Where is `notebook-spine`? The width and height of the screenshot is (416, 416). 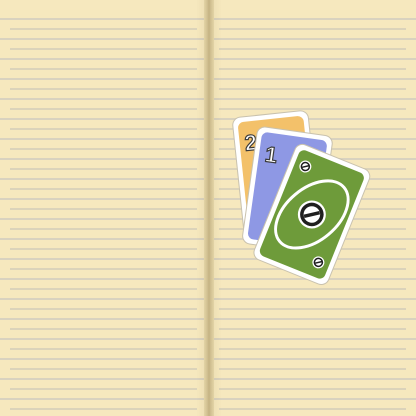 notebook-spine is located at coordinates (209, 208).